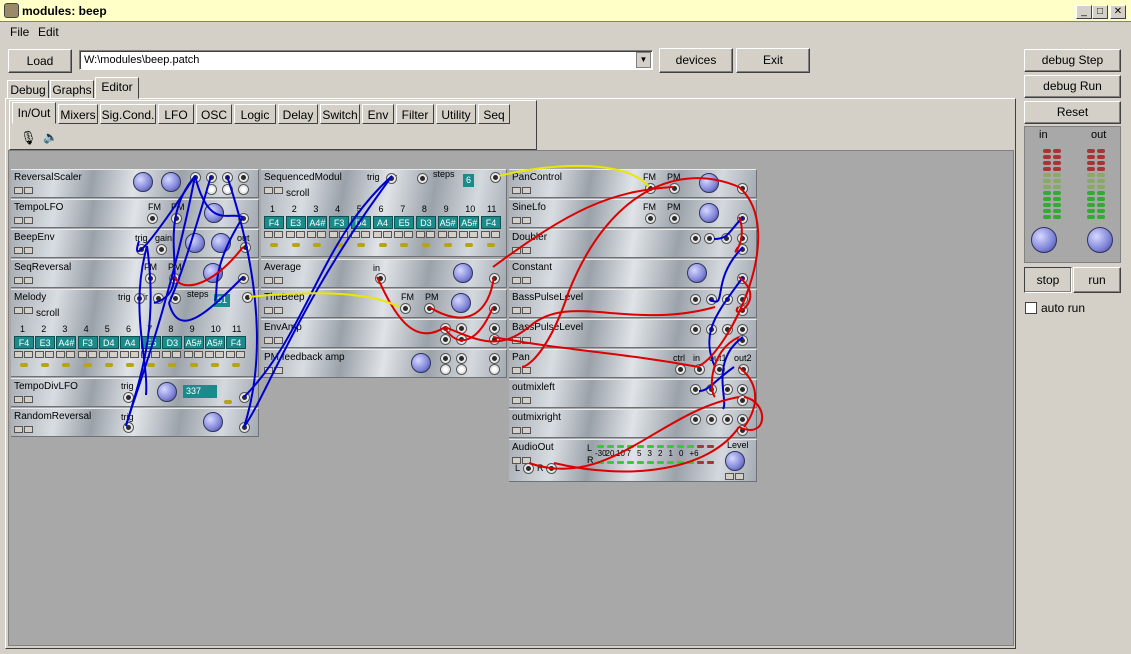 The image size is (1131, 654). I want to click on category-tab-delay: Delay, so click(298, 114).